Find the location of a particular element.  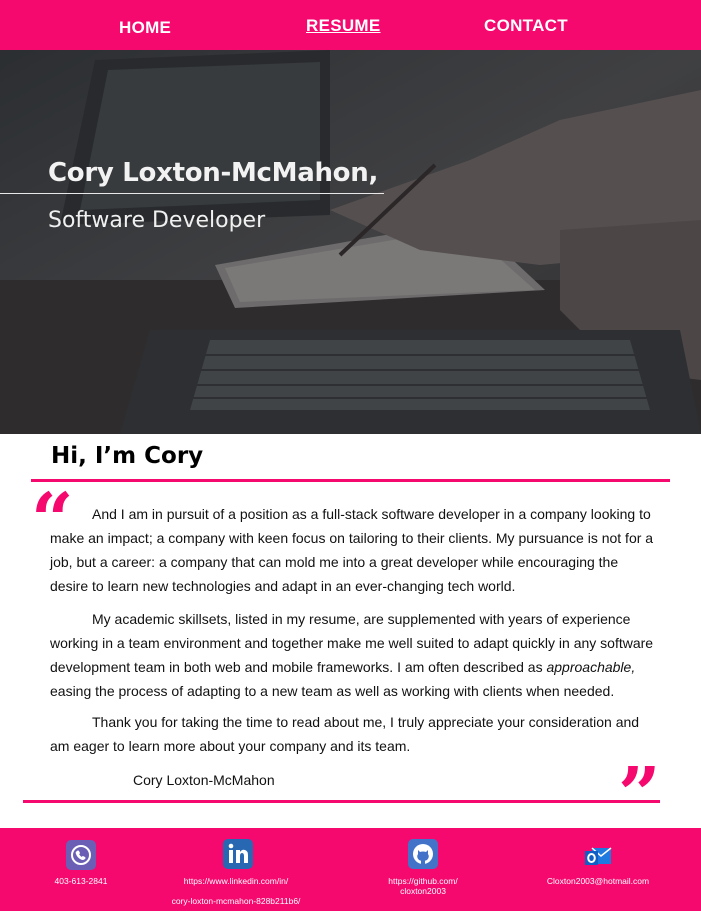

top-nav: HOME RESUME CONTACT is located at coordinates (350, 25).